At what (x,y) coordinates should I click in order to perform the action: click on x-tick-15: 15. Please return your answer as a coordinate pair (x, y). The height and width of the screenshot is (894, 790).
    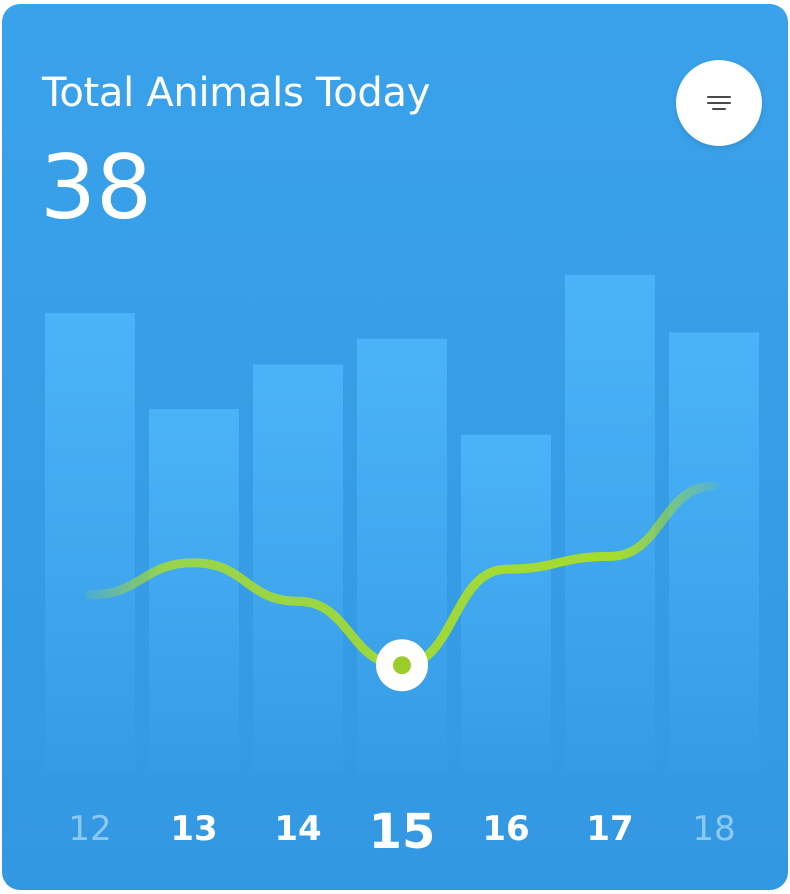
    Looking at the image, I should click on (402, 832).